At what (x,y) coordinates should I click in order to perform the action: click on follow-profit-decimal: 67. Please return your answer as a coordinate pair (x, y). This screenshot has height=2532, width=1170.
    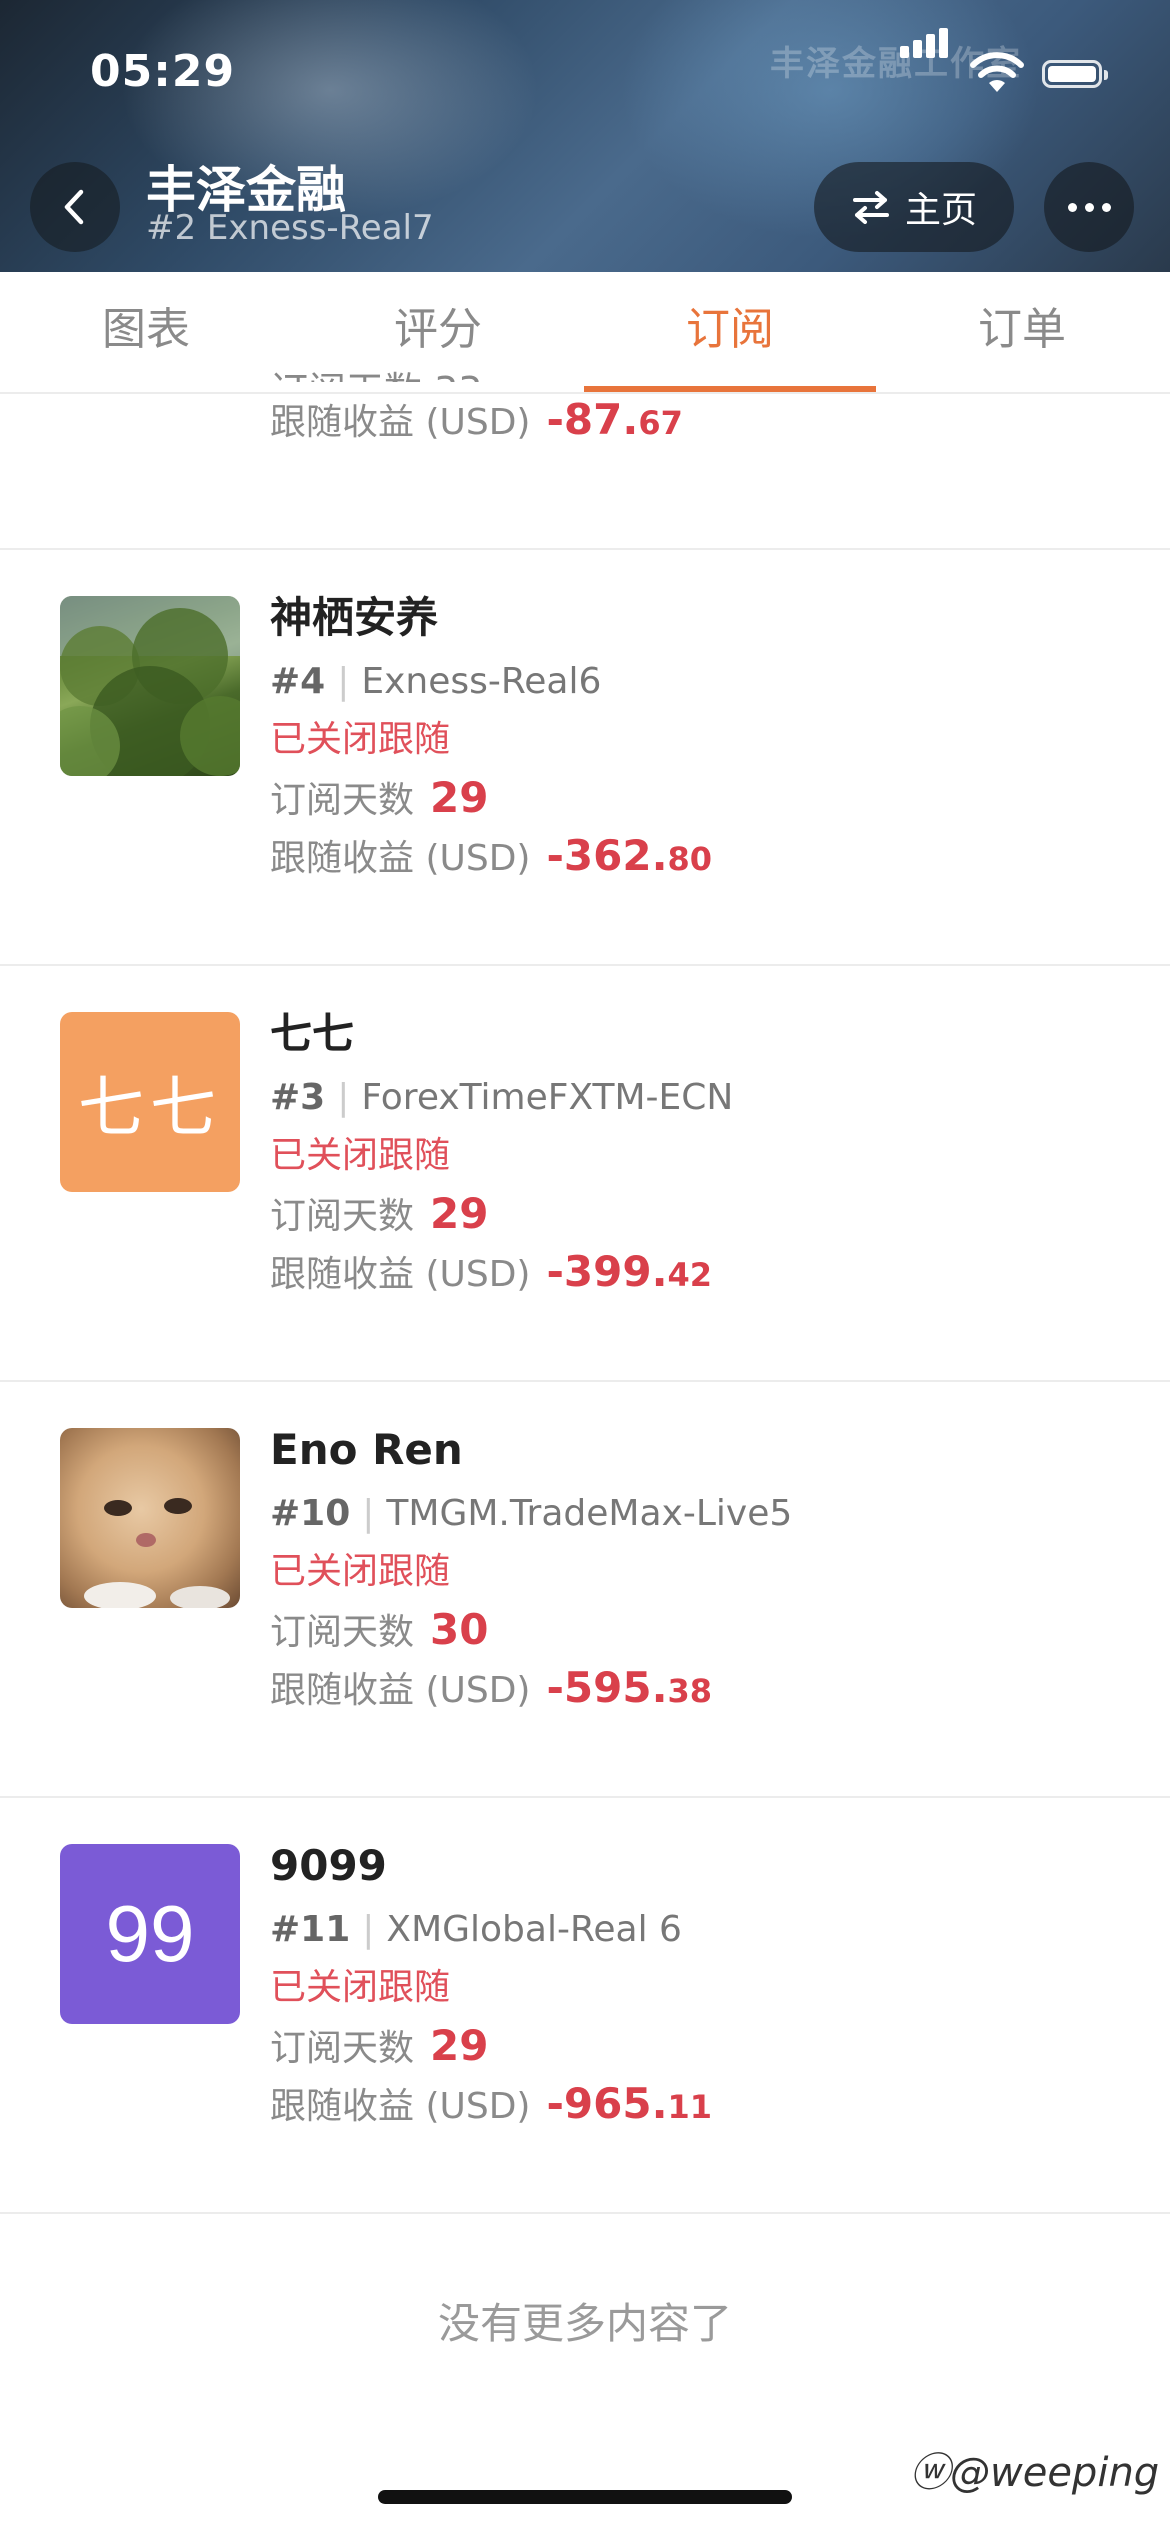
    Looking at the image, I should click on (660, 423).